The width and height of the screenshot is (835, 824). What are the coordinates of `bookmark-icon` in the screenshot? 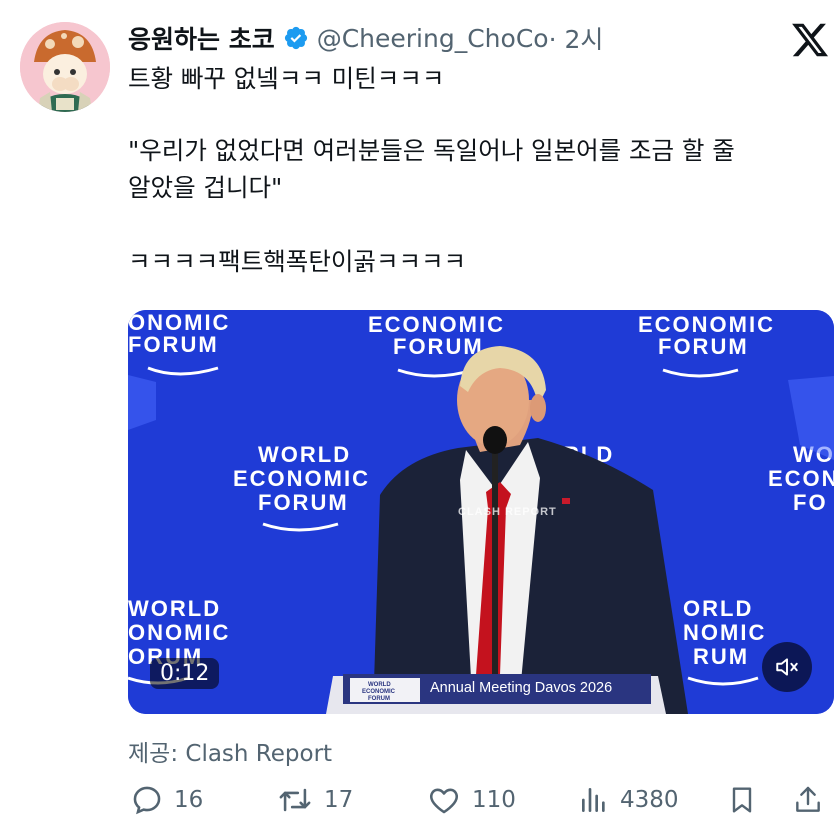 It's located at (742, 800).